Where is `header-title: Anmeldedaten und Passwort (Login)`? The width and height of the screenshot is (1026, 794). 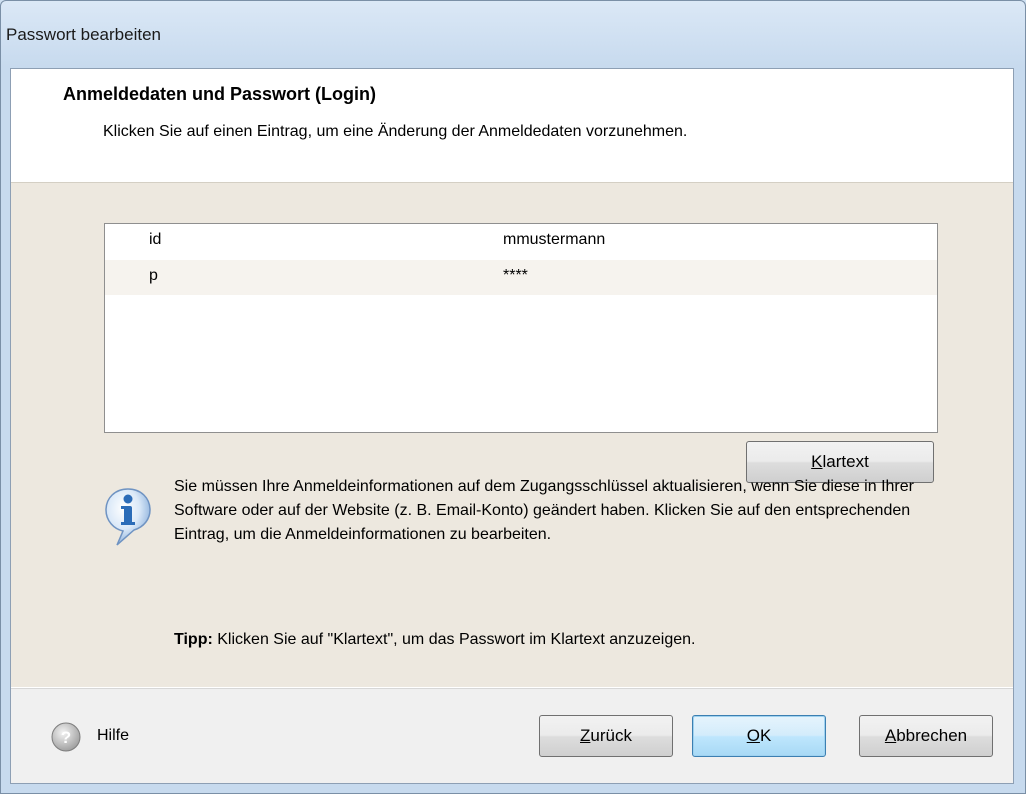 header-title: Anmeldedaten und Passwort (Login) is located at coordinates (220, 94).